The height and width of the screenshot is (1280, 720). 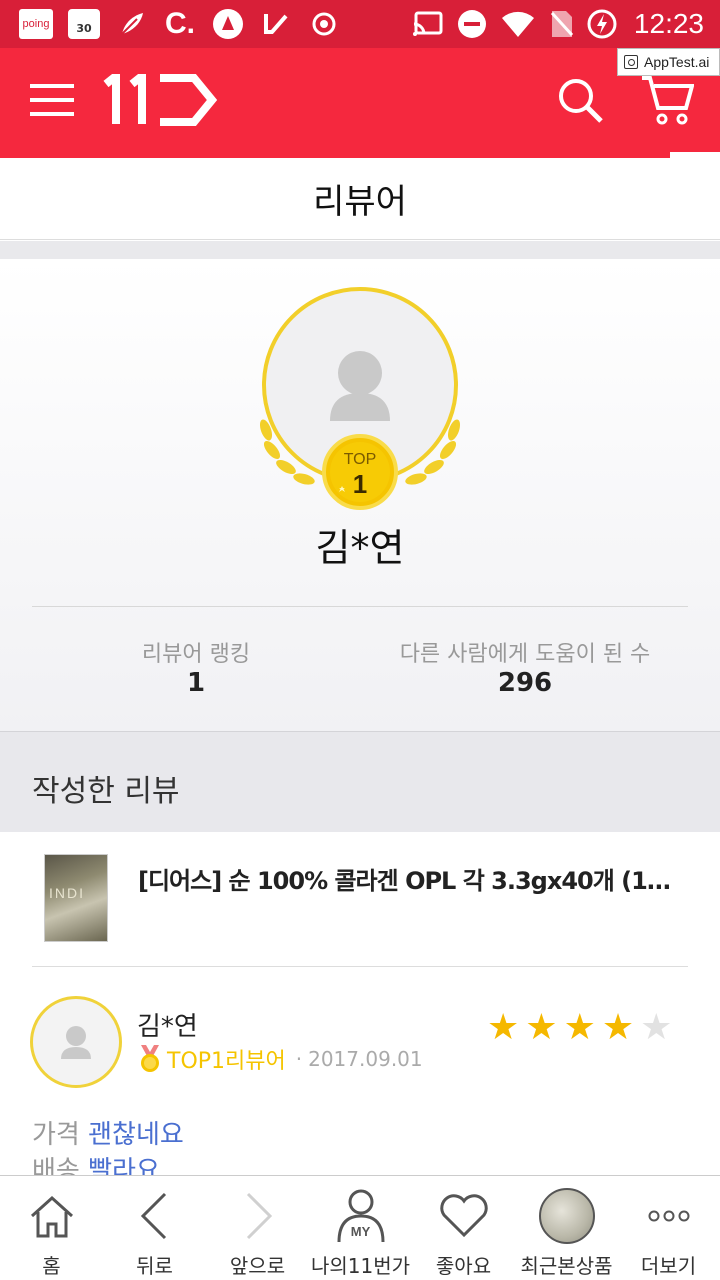 What do you see at coordinates (132, 24) in the screenshot?
I see `leaf-icon` at bounding box center [132, 24].